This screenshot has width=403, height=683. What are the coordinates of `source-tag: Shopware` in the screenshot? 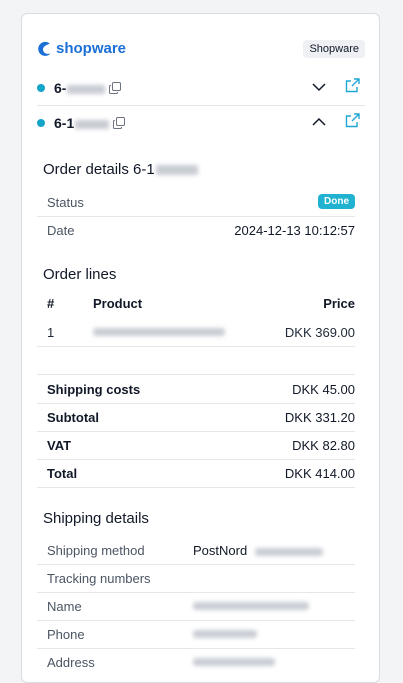 It's located at (334, 49).